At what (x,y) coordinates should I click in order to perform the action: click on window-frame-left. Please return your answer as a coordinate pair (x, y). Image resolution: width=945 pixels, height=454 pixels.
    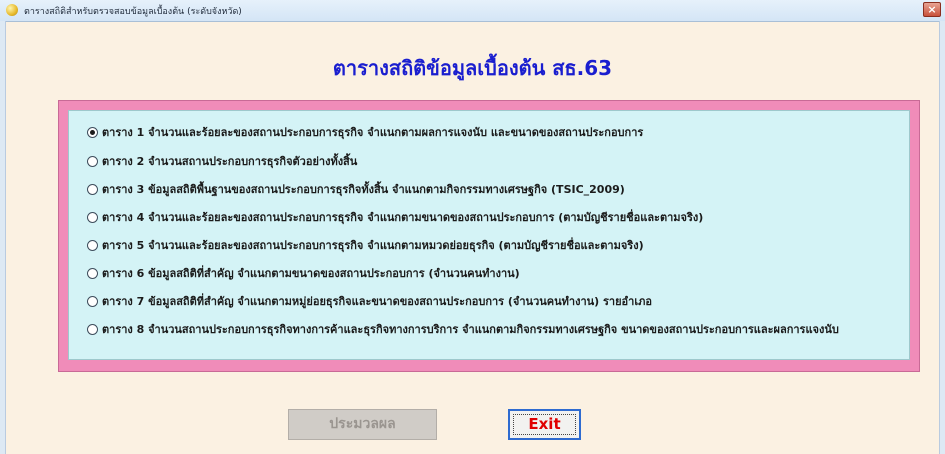
    Looking at the image, I should click on (3, 237).